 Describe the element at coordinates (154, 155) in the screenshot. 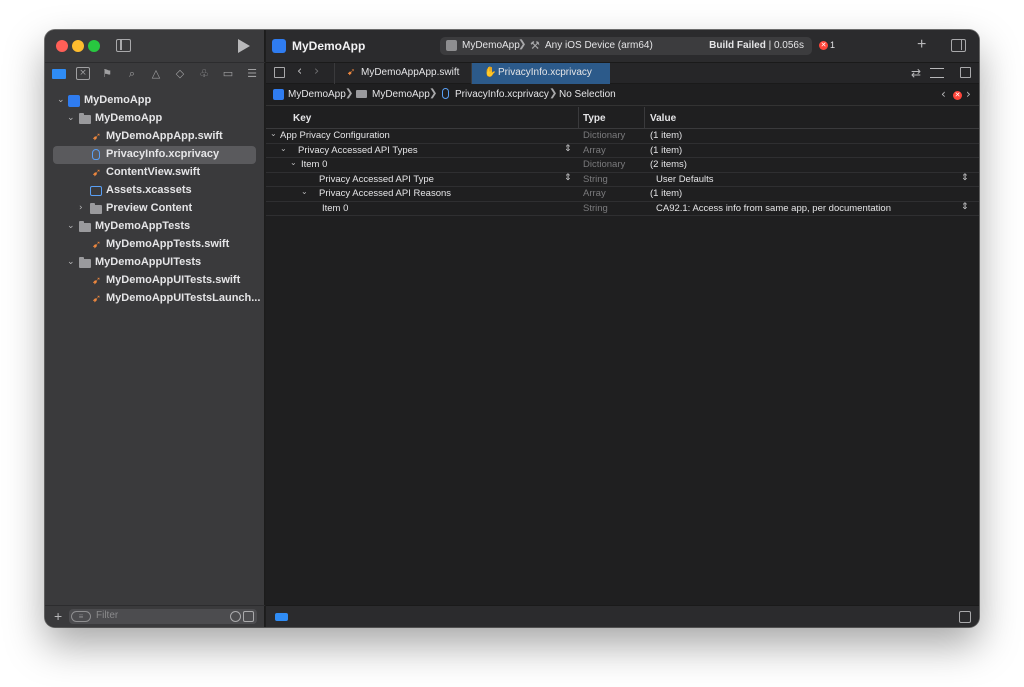

I see `tree-item-file-selected: PrivacyInfo.xcprivacy` at that location.